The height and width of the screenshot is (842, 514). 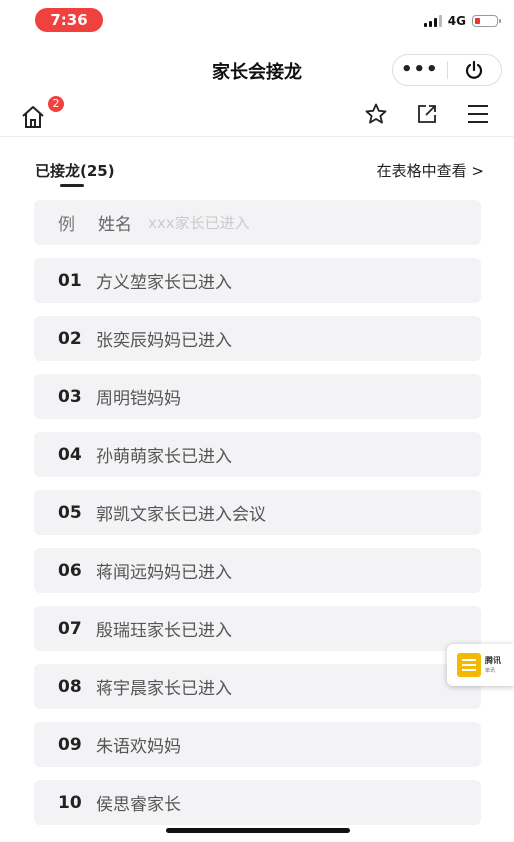 I want to click on active-tab-indicator, so click(x=72, y=185).